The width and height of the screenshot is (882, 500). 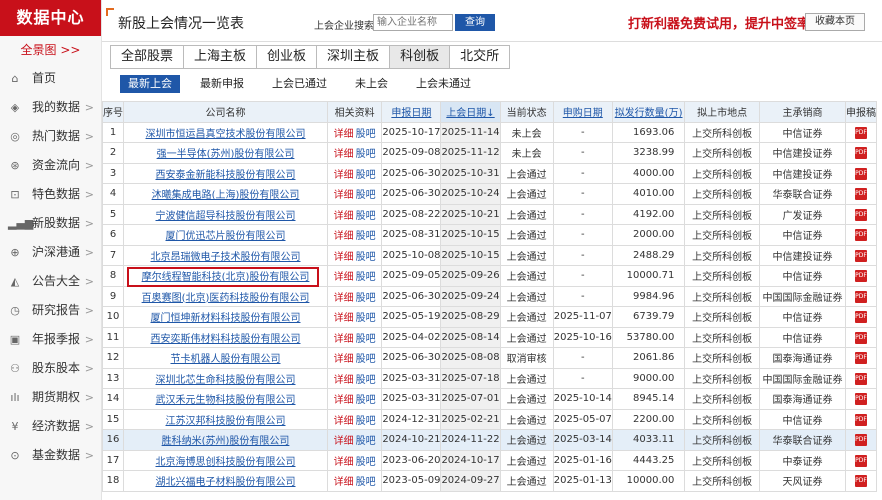 I want to click on company-name-link: 百奥赛图(北京)医药科技股份有限公司, so click(x=226, y=298).